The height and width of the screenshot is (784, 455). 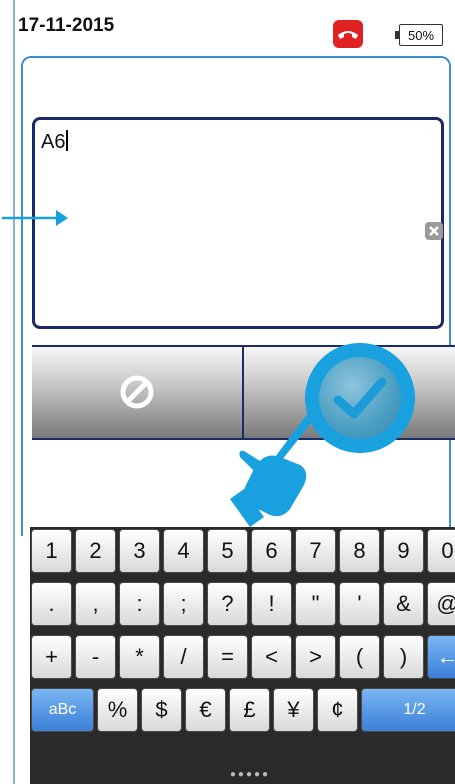 What do you see at coordinates (66, 25) in the screenshot?
I see `status-date: 17-11-2015` at bounding box center [66, 25].